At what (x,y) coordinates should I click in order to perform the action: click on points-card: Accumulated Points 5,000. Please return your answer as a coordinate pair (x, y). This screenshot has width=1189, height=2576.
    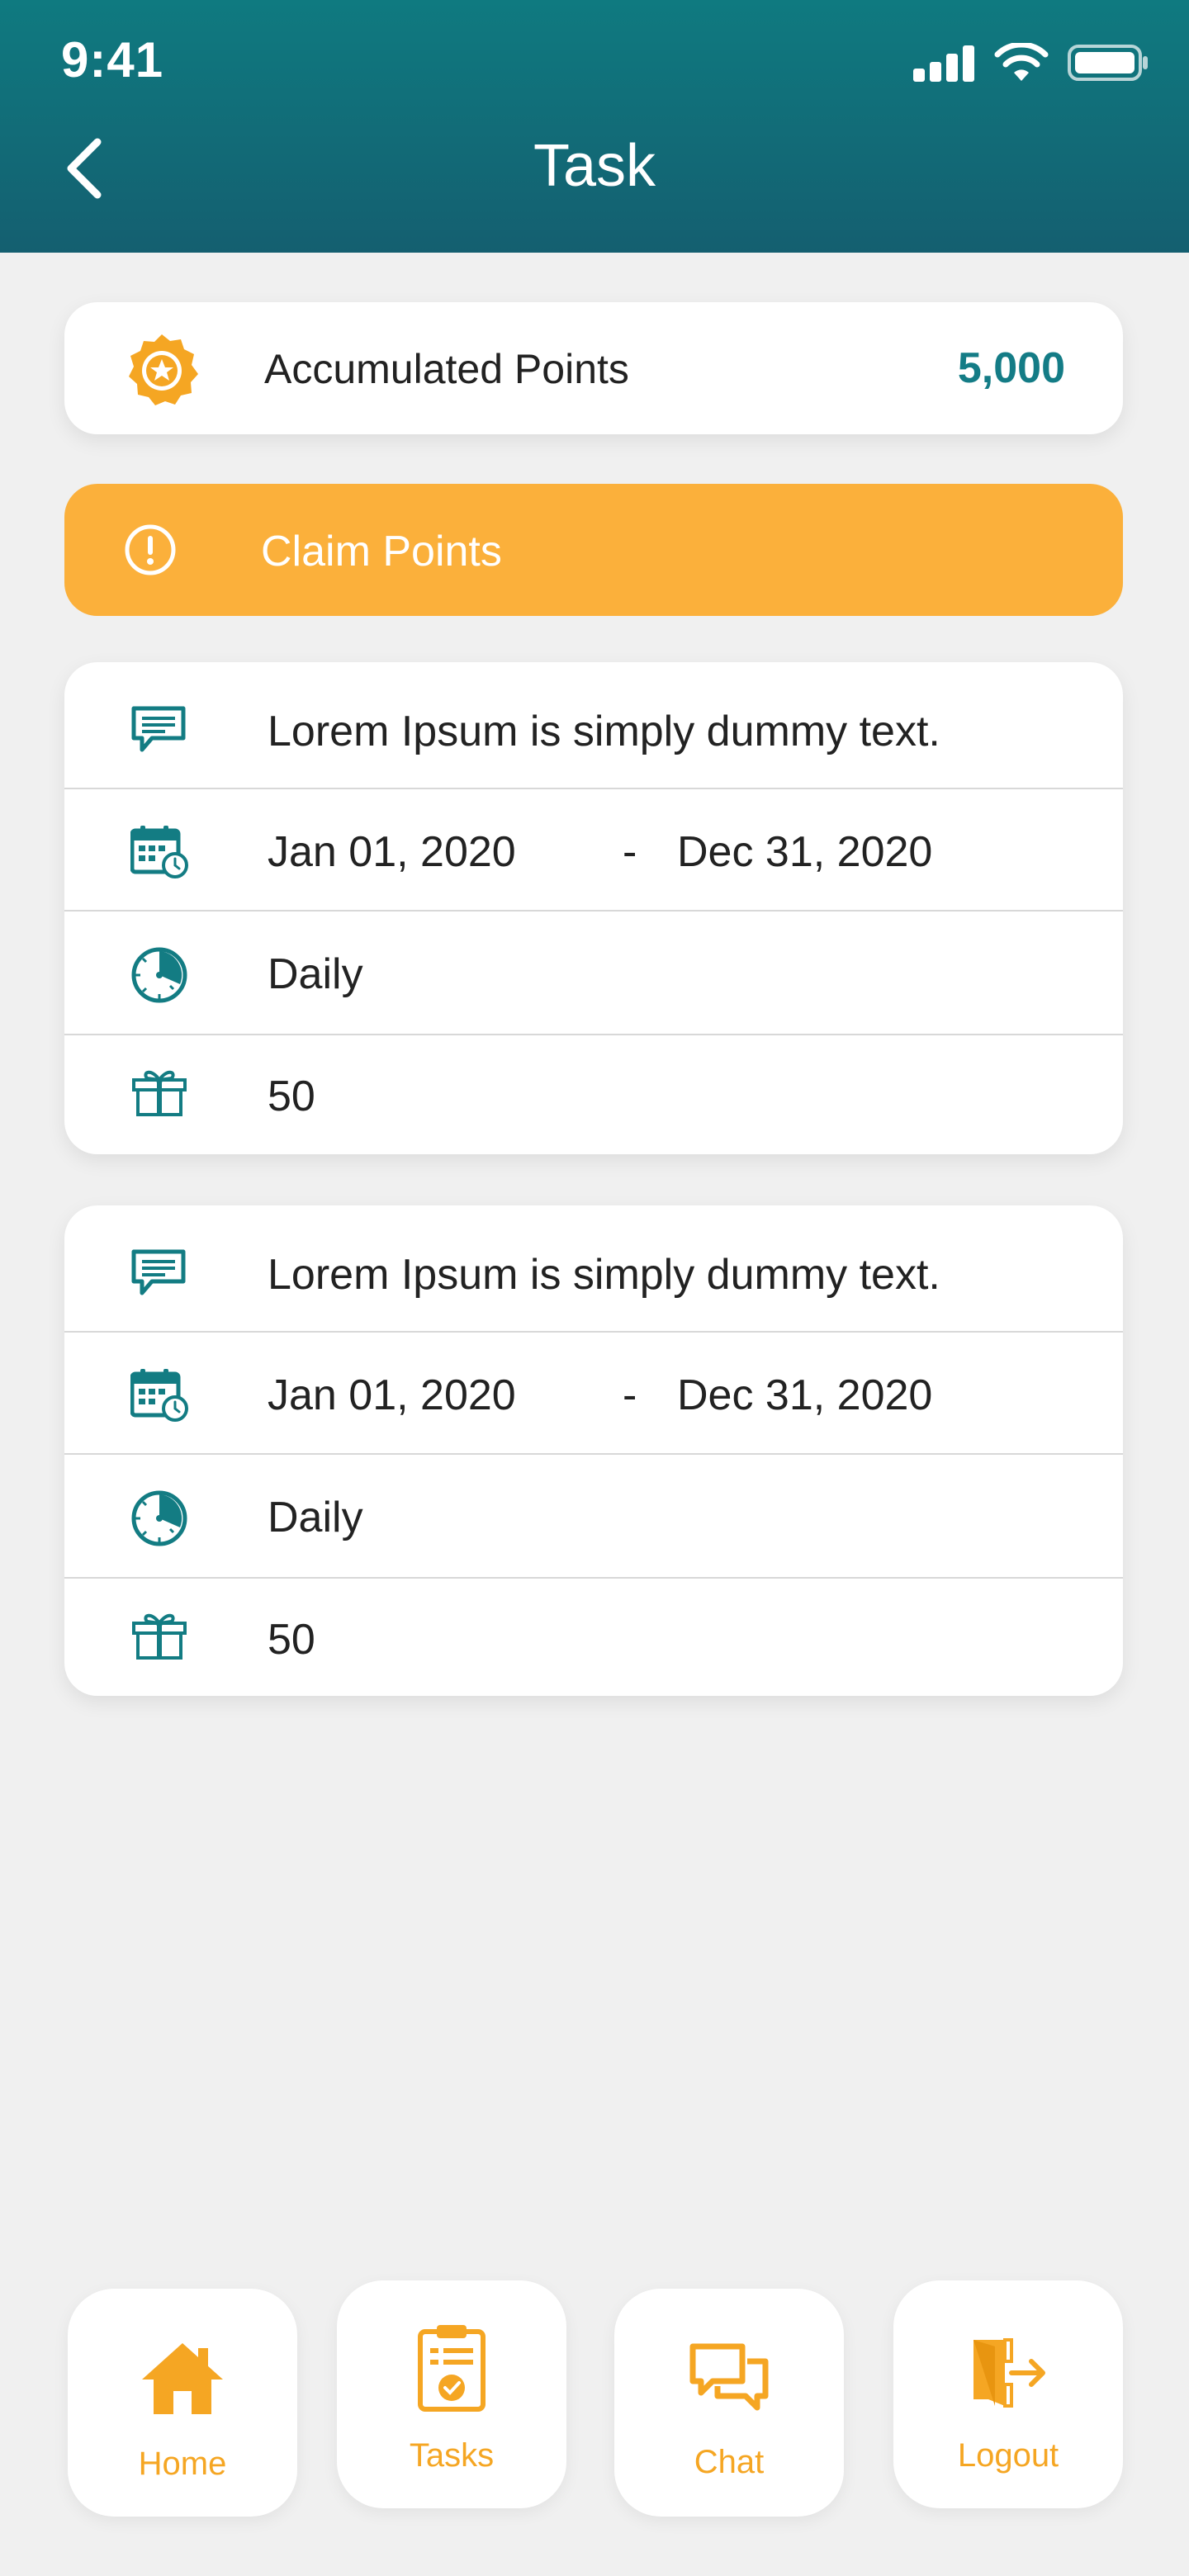
    Looking at the image, I should click on (593, 368).